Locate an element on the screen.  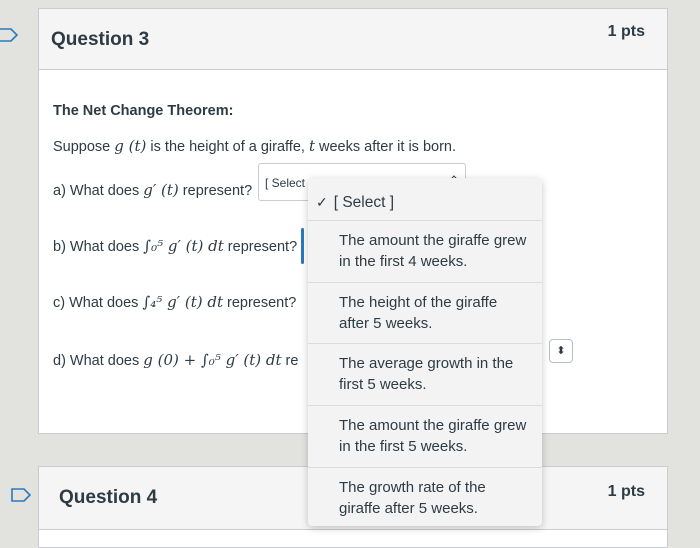
dropdown-selected-label: [ Select ] is located at coordinates (364, 202).